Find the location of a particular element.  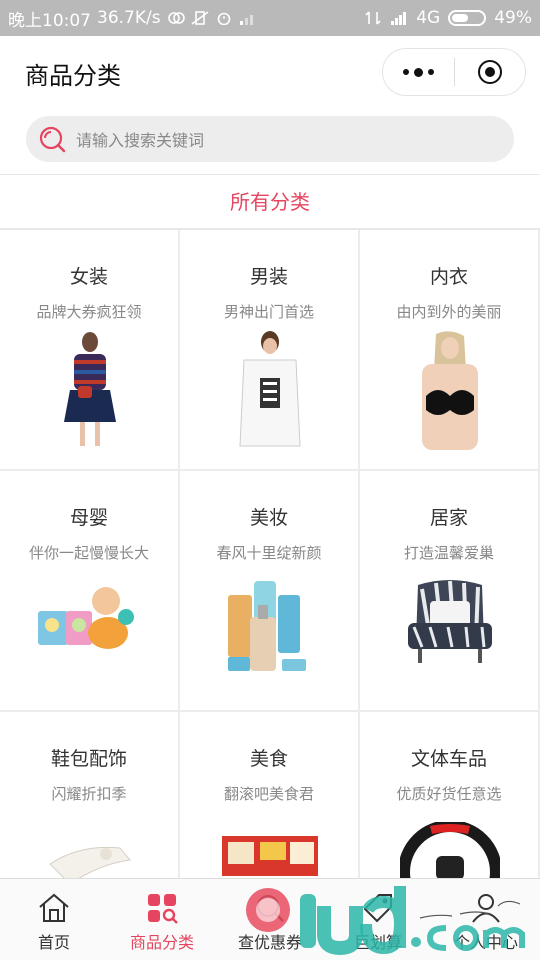

category-subtitle: 翻滚吧美食君 is located at coordinates (268, 794).